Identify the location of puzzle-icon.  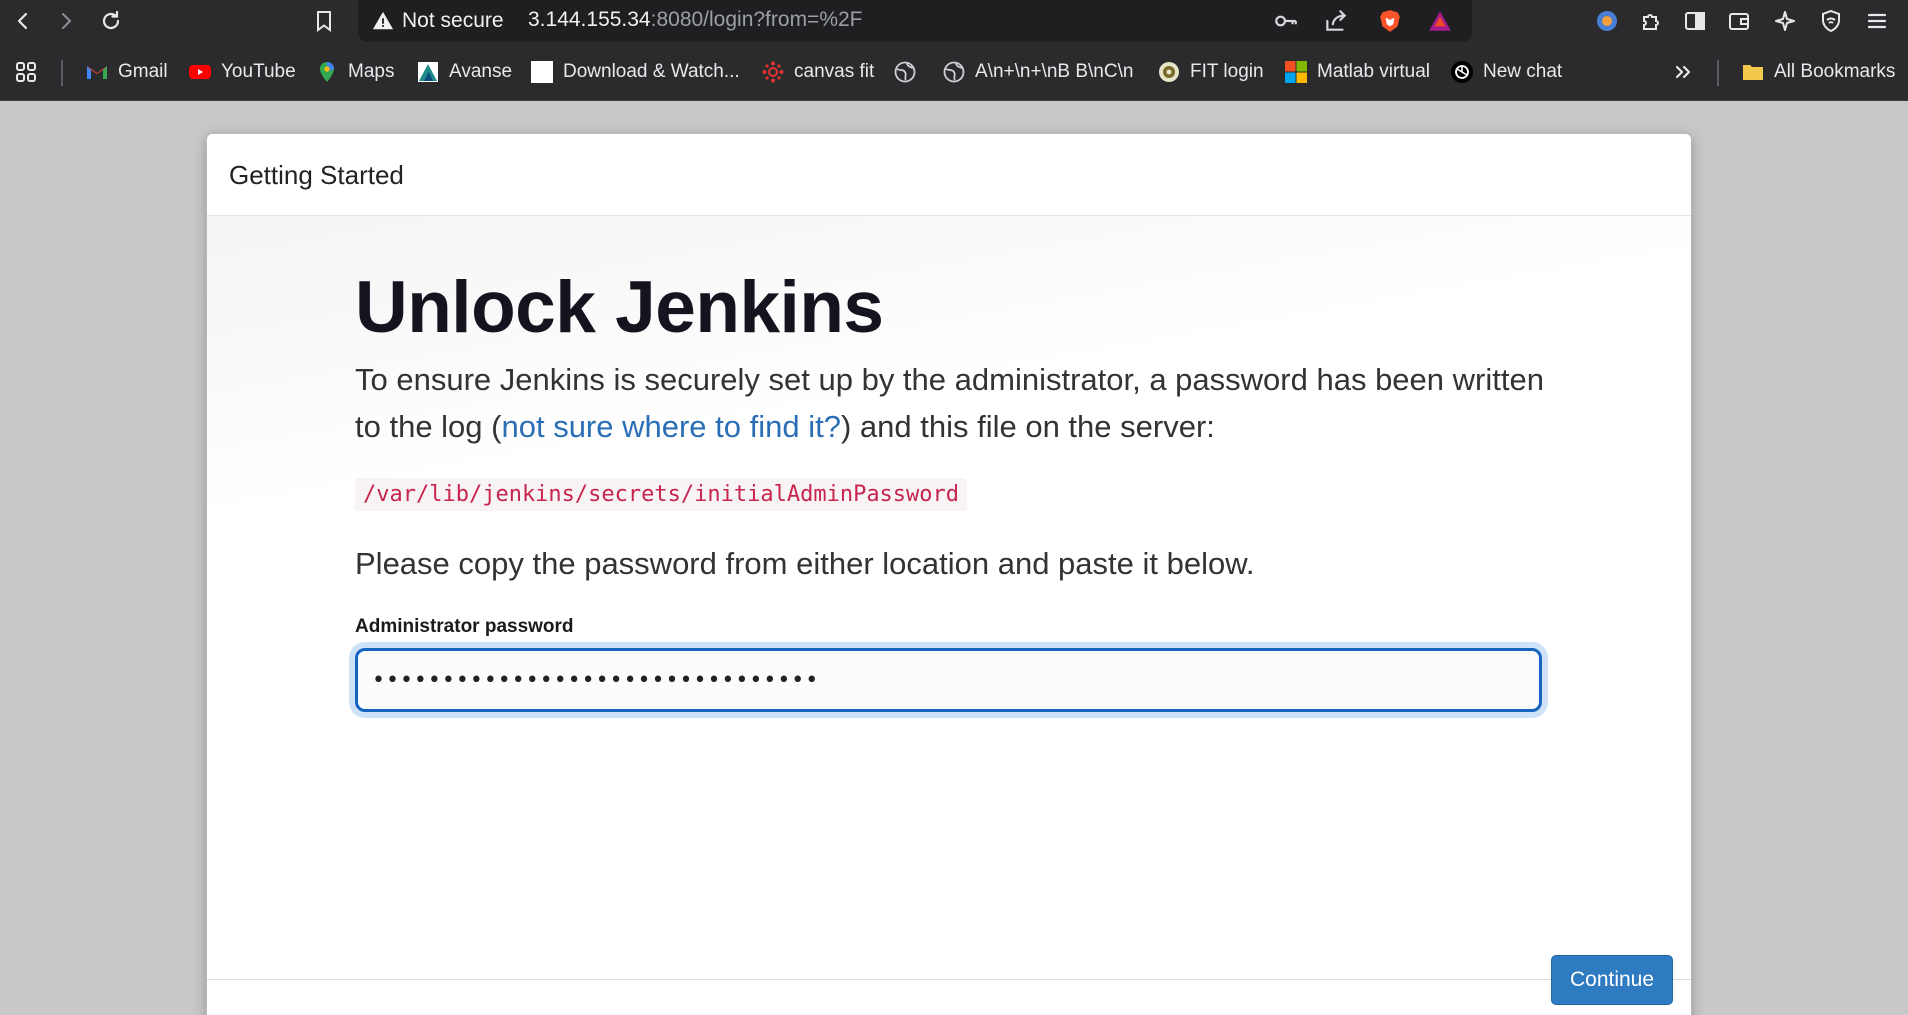
(1651, 22).